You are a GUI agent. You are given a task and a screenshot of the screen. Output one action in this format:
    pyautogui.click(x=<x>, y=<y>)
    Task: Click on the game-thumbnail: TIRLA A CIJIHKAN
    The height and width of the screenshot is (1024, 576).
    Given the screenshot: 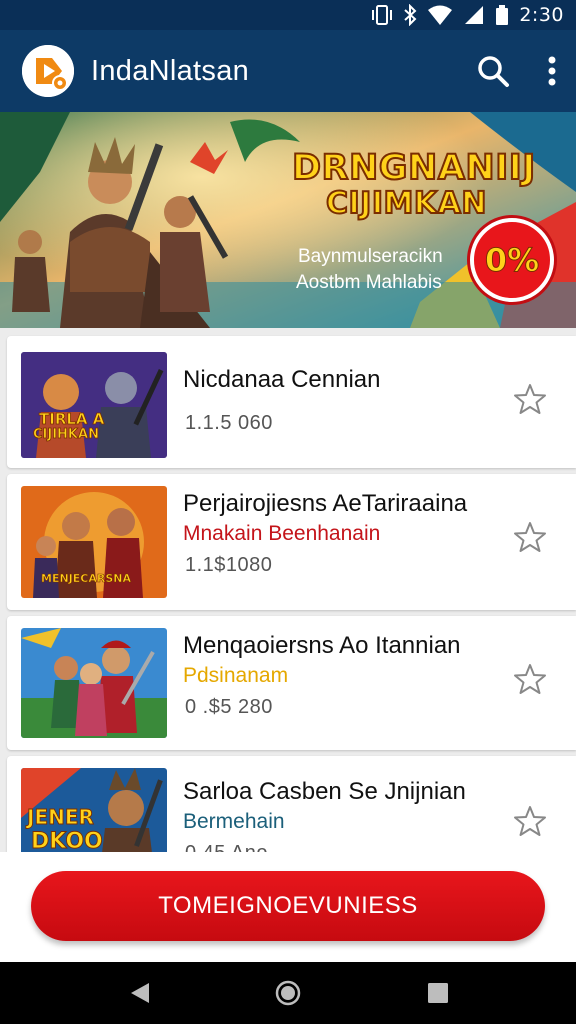 What is the action you would take?
    pyautogui.click(x=94, y=405)
    